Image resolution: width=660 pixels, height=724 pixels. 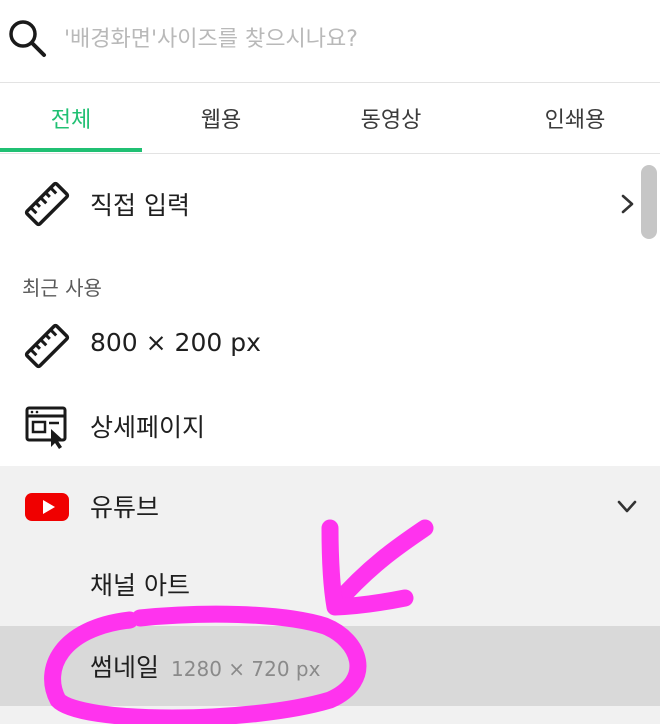 I want to click on active-tab-indicator, so click(x=71, y=150).